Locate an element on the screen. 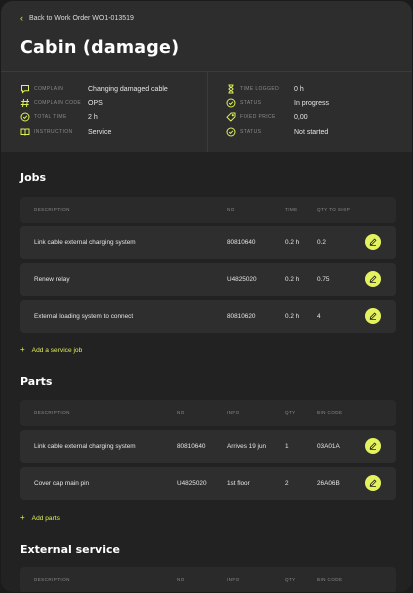 The width and height of the screenshot is (413, 593). info-value: Changing damaged cable is located at coordinates (128, 89).